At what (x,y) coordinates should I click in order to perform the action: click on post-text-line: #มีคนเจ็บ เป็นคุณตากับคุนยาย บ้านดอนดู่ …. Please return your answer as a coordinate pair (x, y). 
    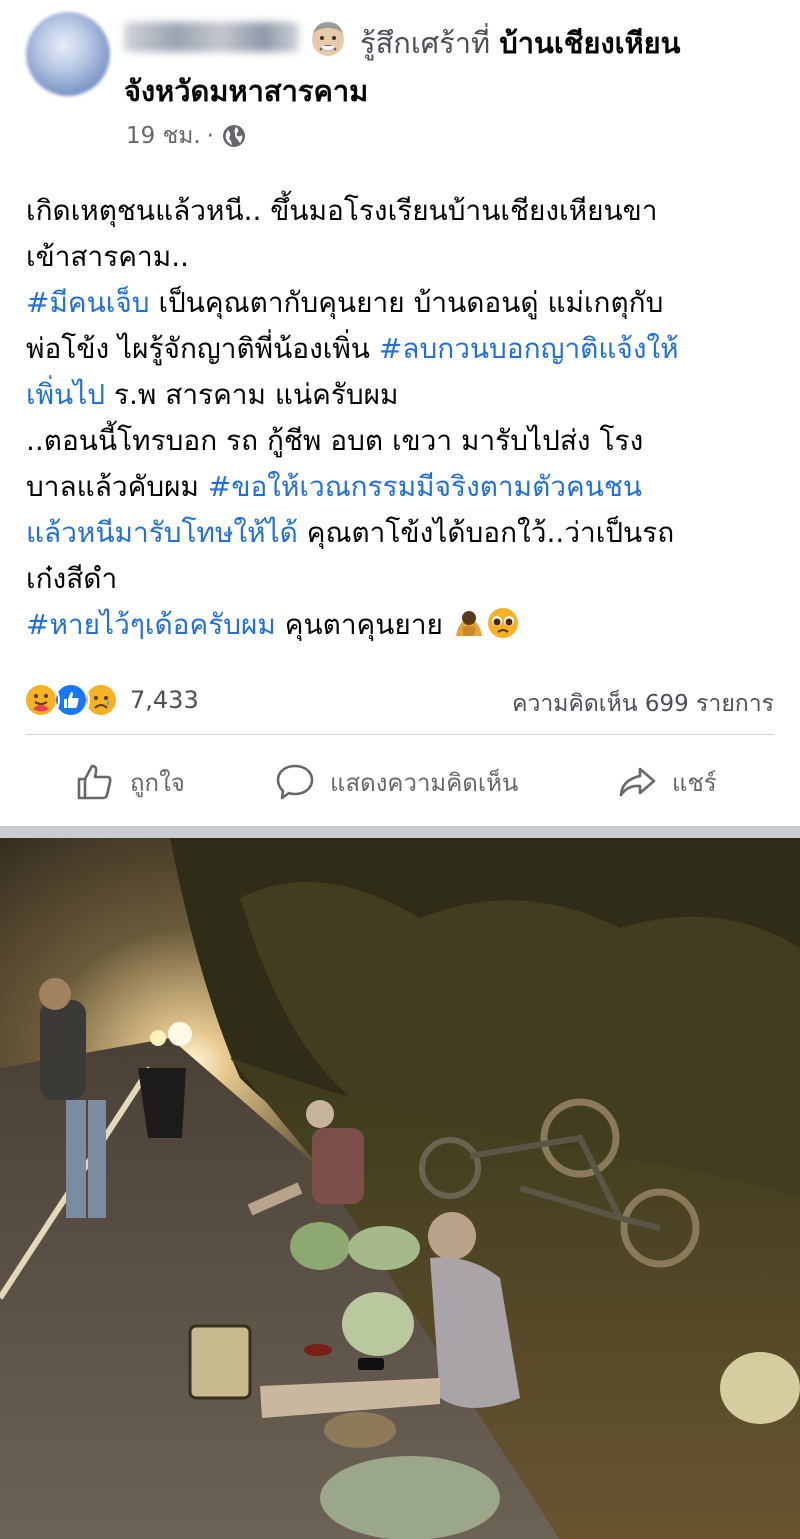
    Looking at the image, I should click on (406, 303).